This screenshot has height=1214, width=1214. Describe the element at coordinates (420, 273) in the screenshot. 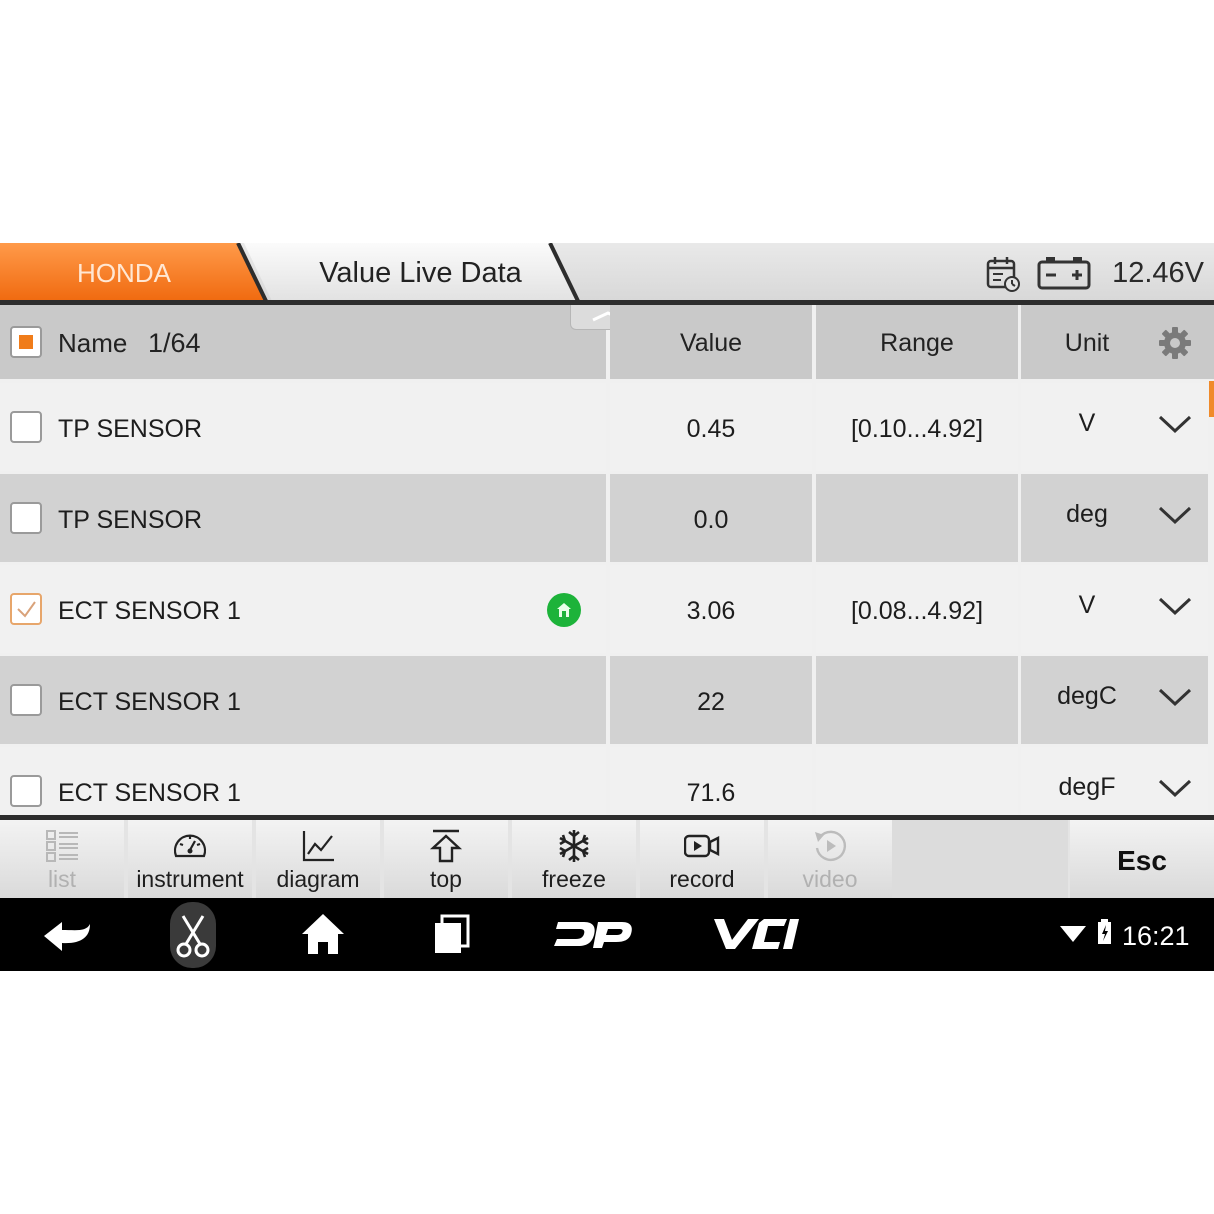

I see `page-title: Value Live Data` at that location.